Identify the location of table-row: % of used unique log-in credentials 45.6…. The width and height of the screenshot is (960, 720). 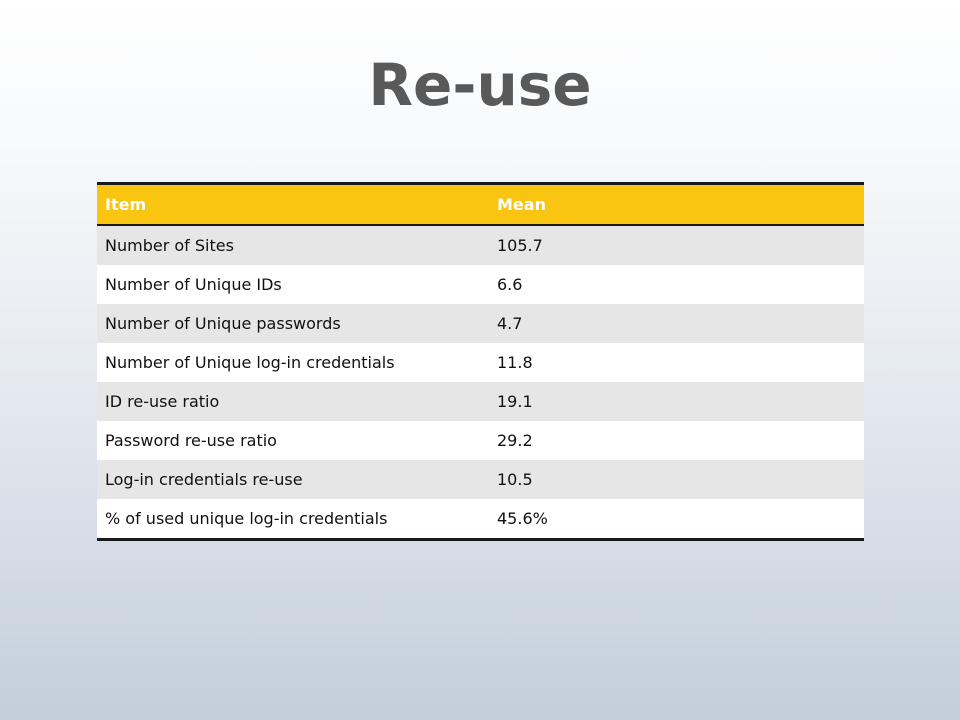
(480, 519).